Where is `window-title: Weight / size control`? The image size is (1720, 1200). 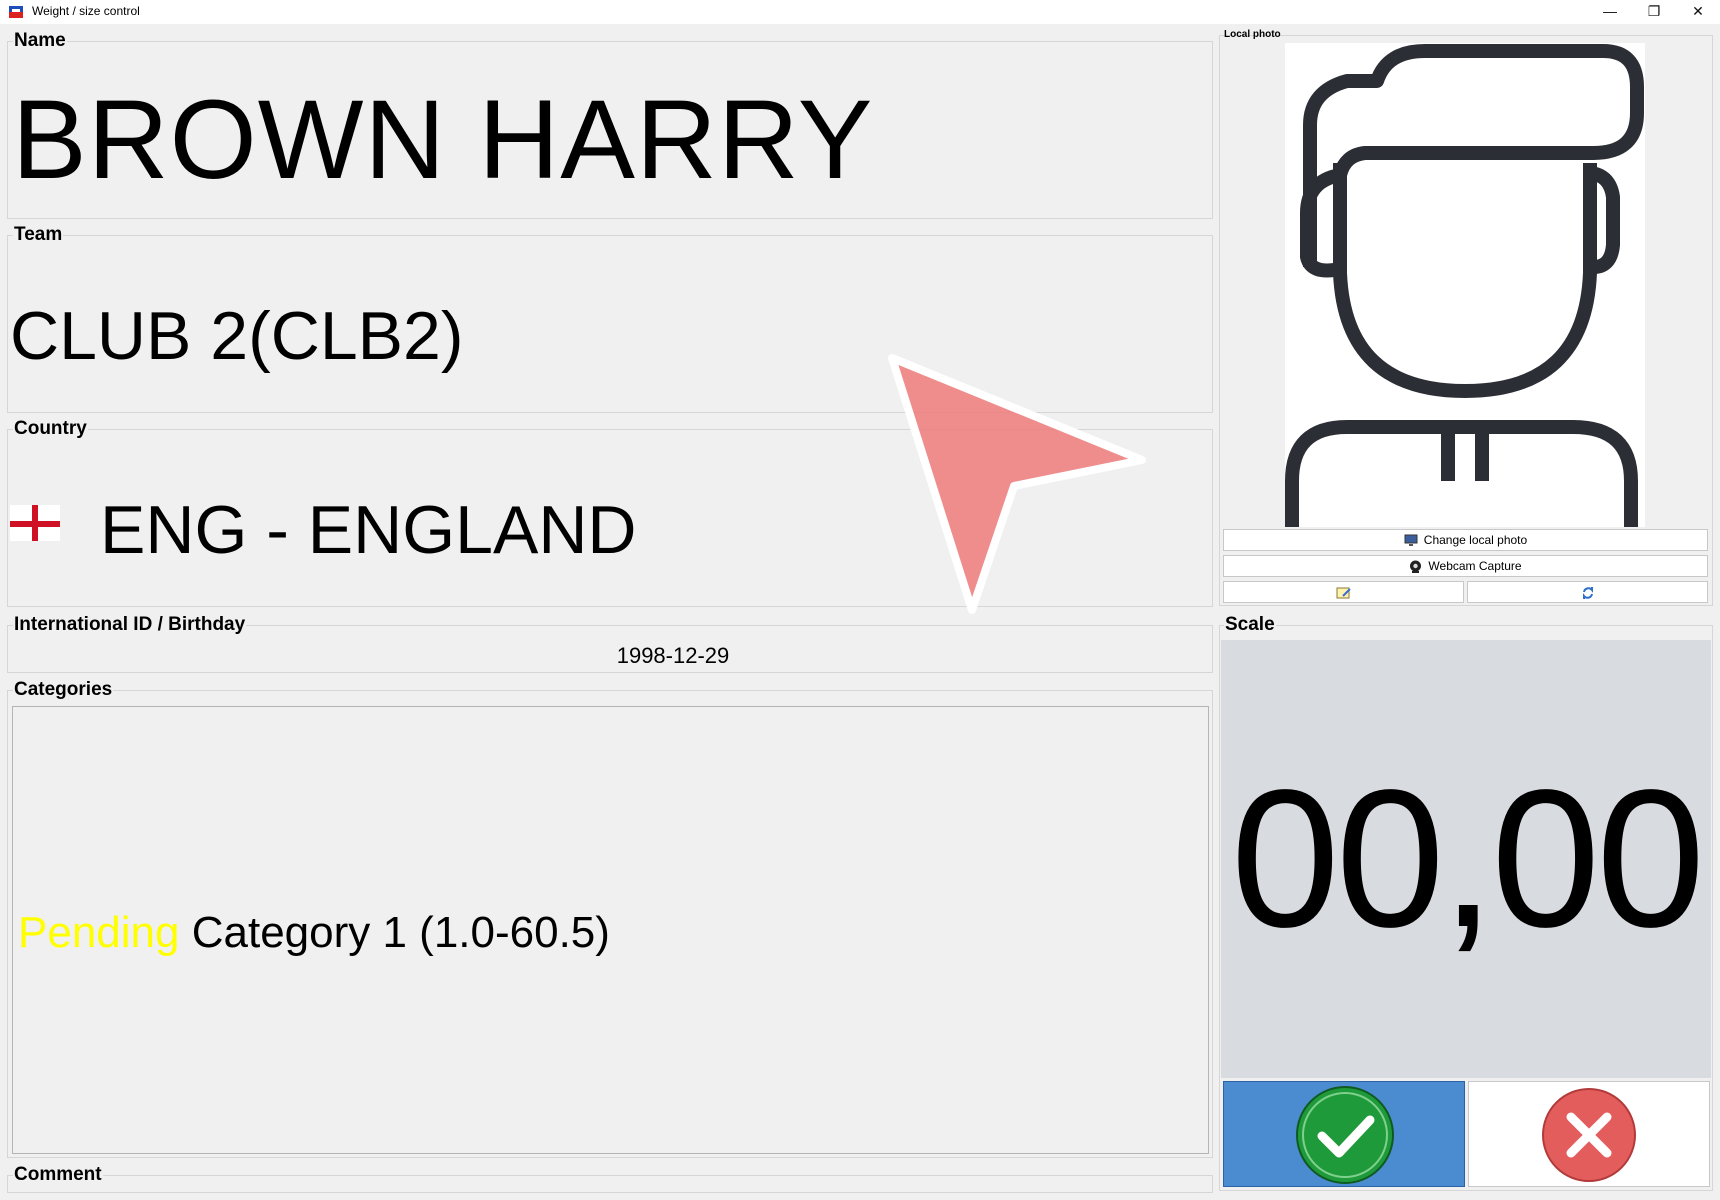
window-title: Weight / size control is located at coordinates (86, 11).